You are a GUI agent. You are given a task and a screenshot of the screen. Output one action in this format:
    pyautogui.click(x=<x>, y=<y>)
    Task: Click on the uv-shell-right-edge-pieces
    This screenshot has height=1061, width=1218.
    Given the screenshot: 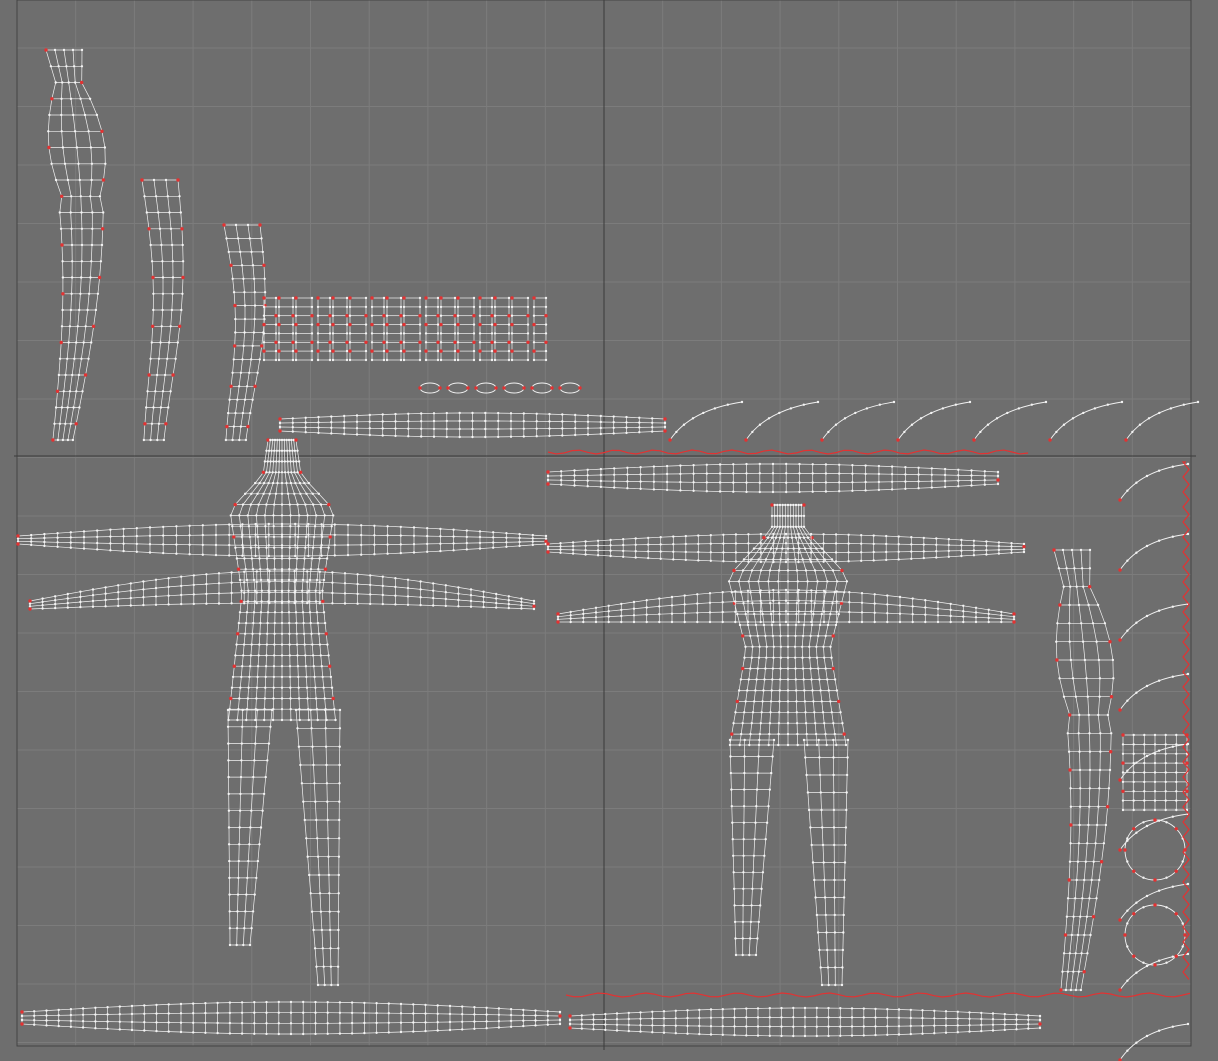 What is the action you would take?
    pyautogui.click(x=1154, y=761)
    